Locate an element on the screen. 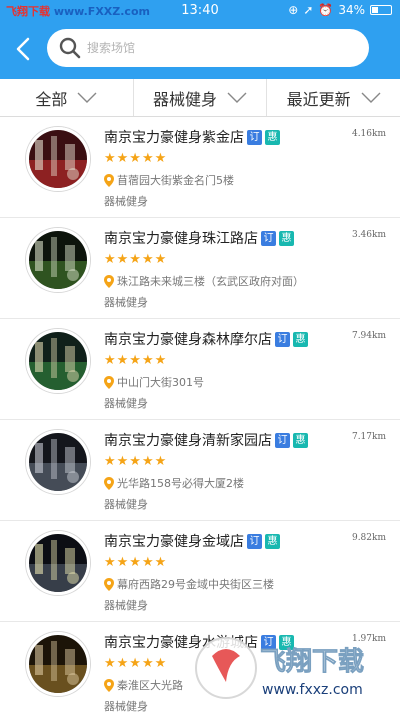  gym-name-row: 南京宝力豪健身金域店 订 惠 is located at coordinates (192, 541).